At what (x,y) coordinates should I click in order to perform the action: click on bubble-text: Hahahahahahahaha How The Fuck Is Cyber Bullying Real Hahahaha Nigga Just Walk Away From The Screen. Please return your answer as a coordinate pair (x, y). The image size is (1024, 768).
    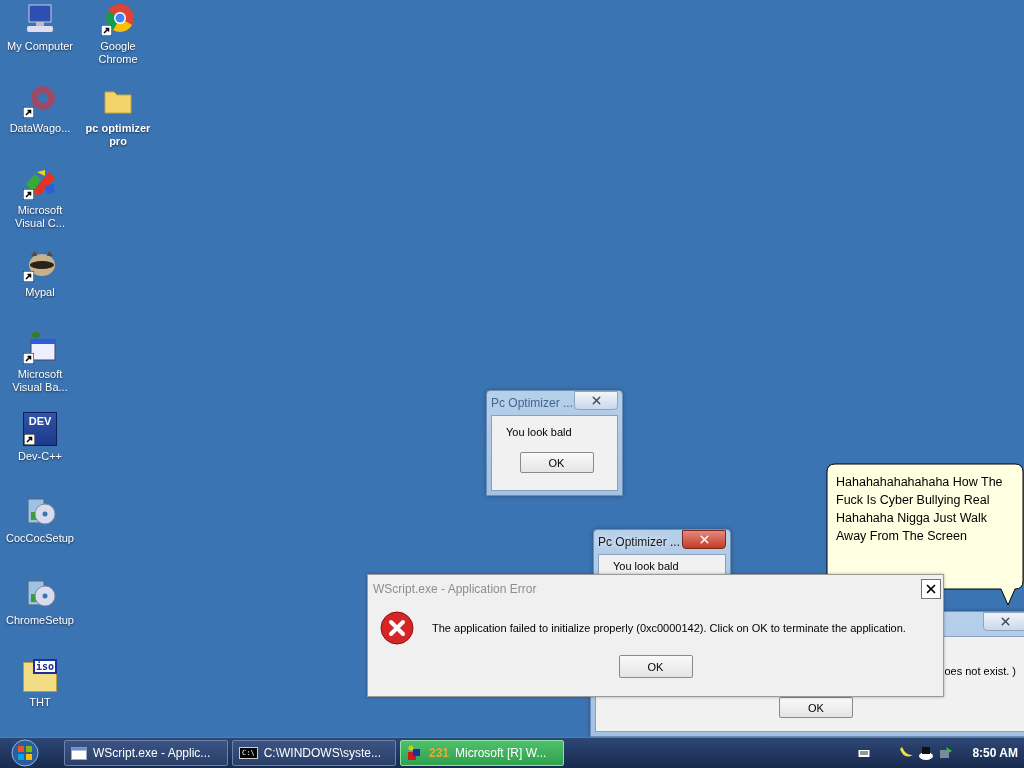
    Looking at the image, I should click on (920, 509).